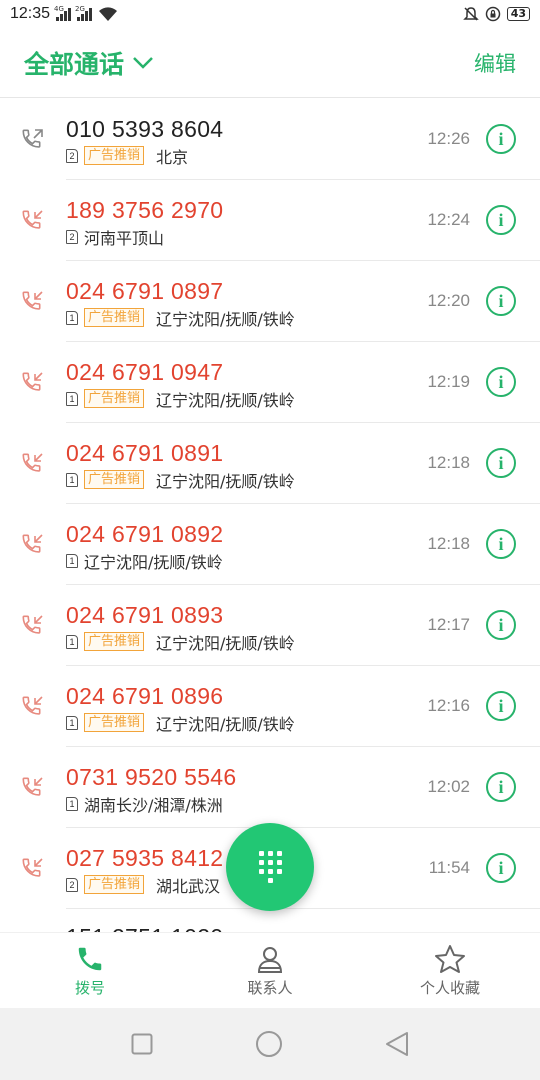  Describe the element at coordinates (32, 138) in the screenshot. I see `outgoing-call-icon` at that location.